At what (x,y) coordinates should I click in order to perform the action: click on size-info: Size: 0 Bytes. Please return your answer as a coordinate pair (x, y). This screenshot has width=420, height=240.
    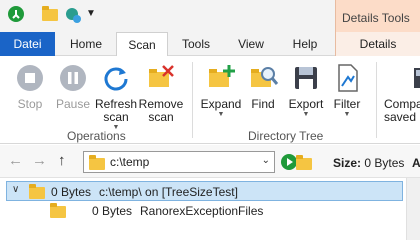
    Looking at the image, I should click on (368, 163).